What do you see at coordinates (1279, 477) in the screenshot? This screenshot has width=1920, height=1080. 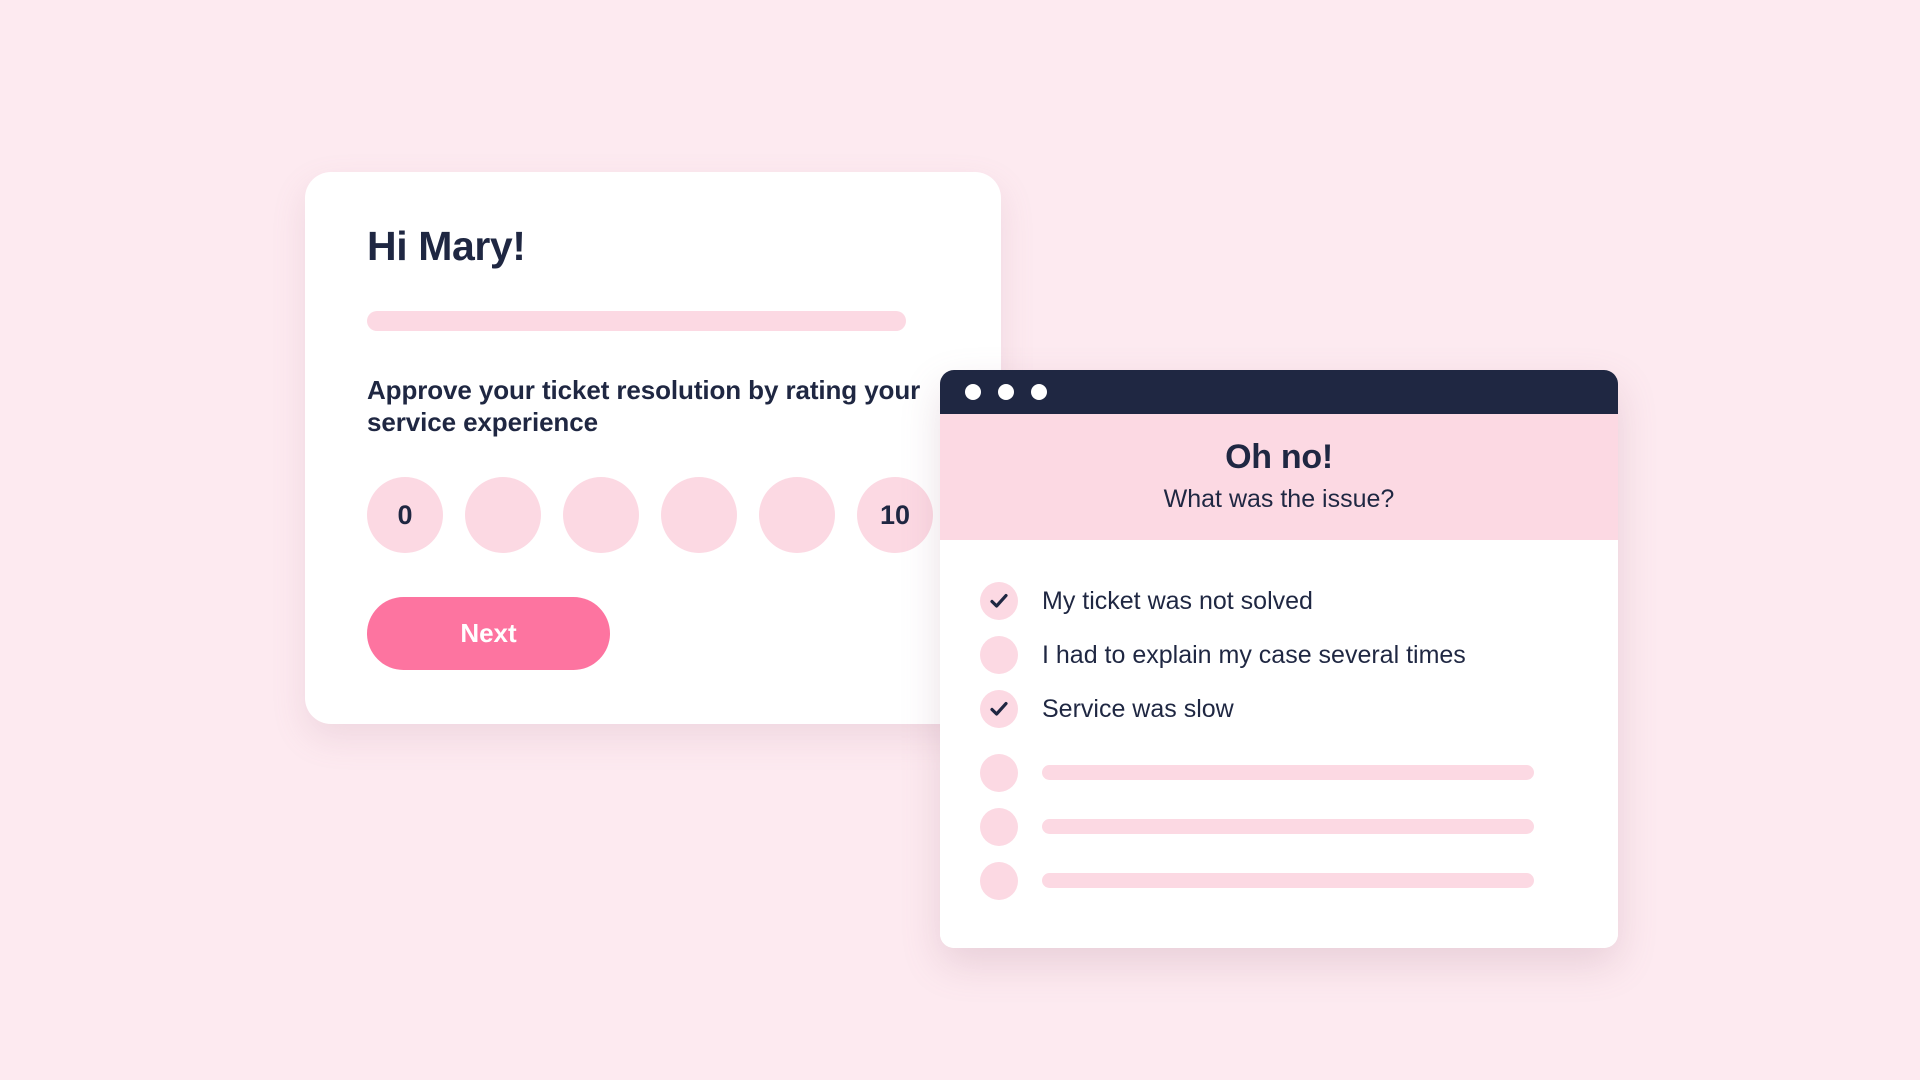 I see `issue-header: Oh no! What was the issue?` at bounding box center [1279, 477].